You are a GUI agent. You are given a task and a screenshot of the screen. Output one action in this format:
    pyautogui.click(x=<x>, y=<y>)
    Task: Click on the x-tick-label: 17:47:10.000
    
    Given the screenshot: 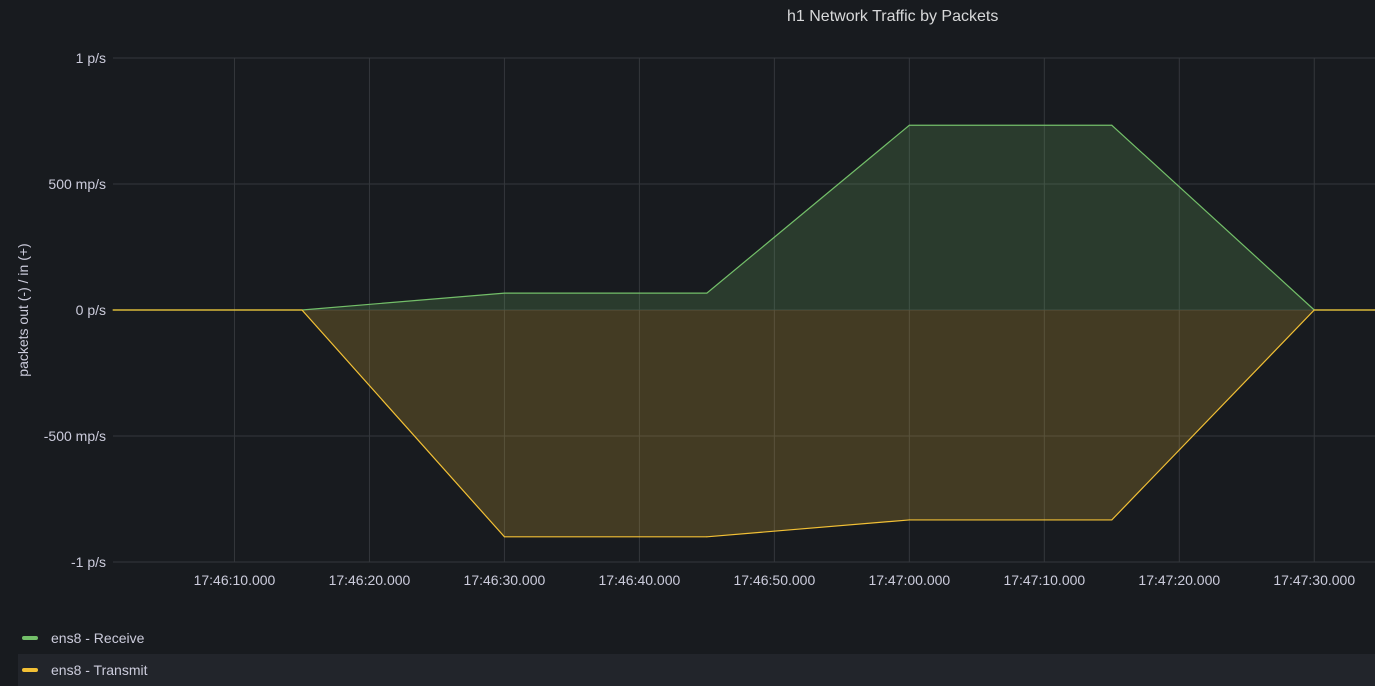 What is the action you would take?
    pyautogui.click(x=1044, y=580)
    